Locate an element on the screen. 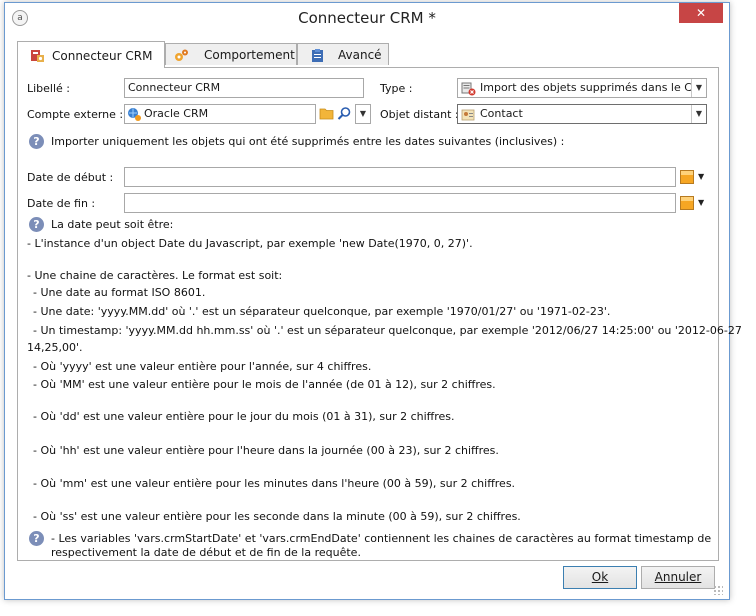 This screenshot has width=756, height=616. contact-icon is located at coordinates (468, 115).